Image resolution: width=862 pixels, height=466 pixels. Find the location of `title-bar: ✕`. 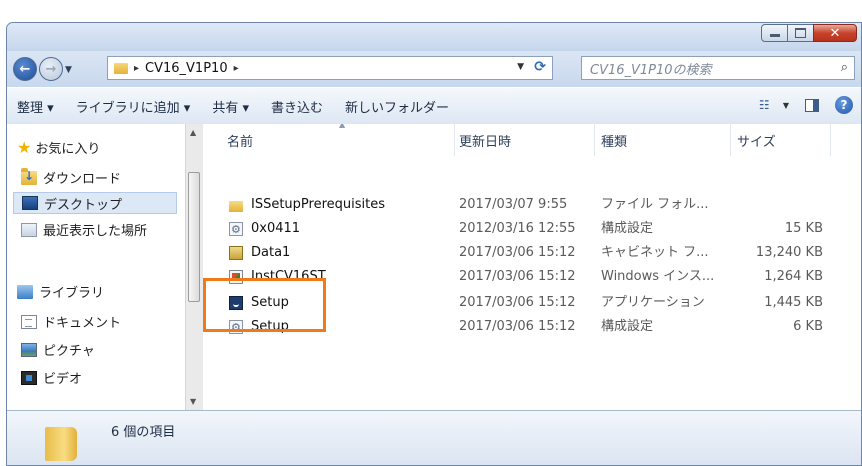

title-bar: ✕ is located at coordinates (434, 37).